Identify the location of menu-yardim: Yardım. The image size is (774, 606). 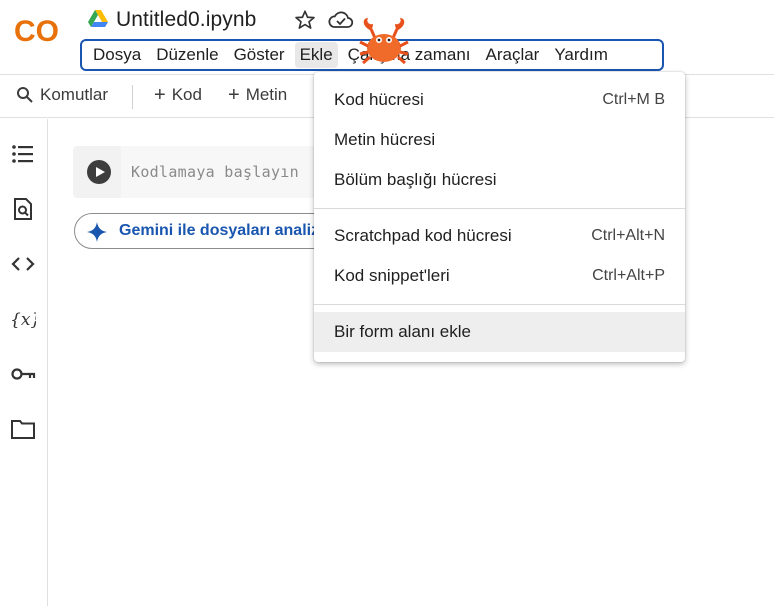
(581, 55).